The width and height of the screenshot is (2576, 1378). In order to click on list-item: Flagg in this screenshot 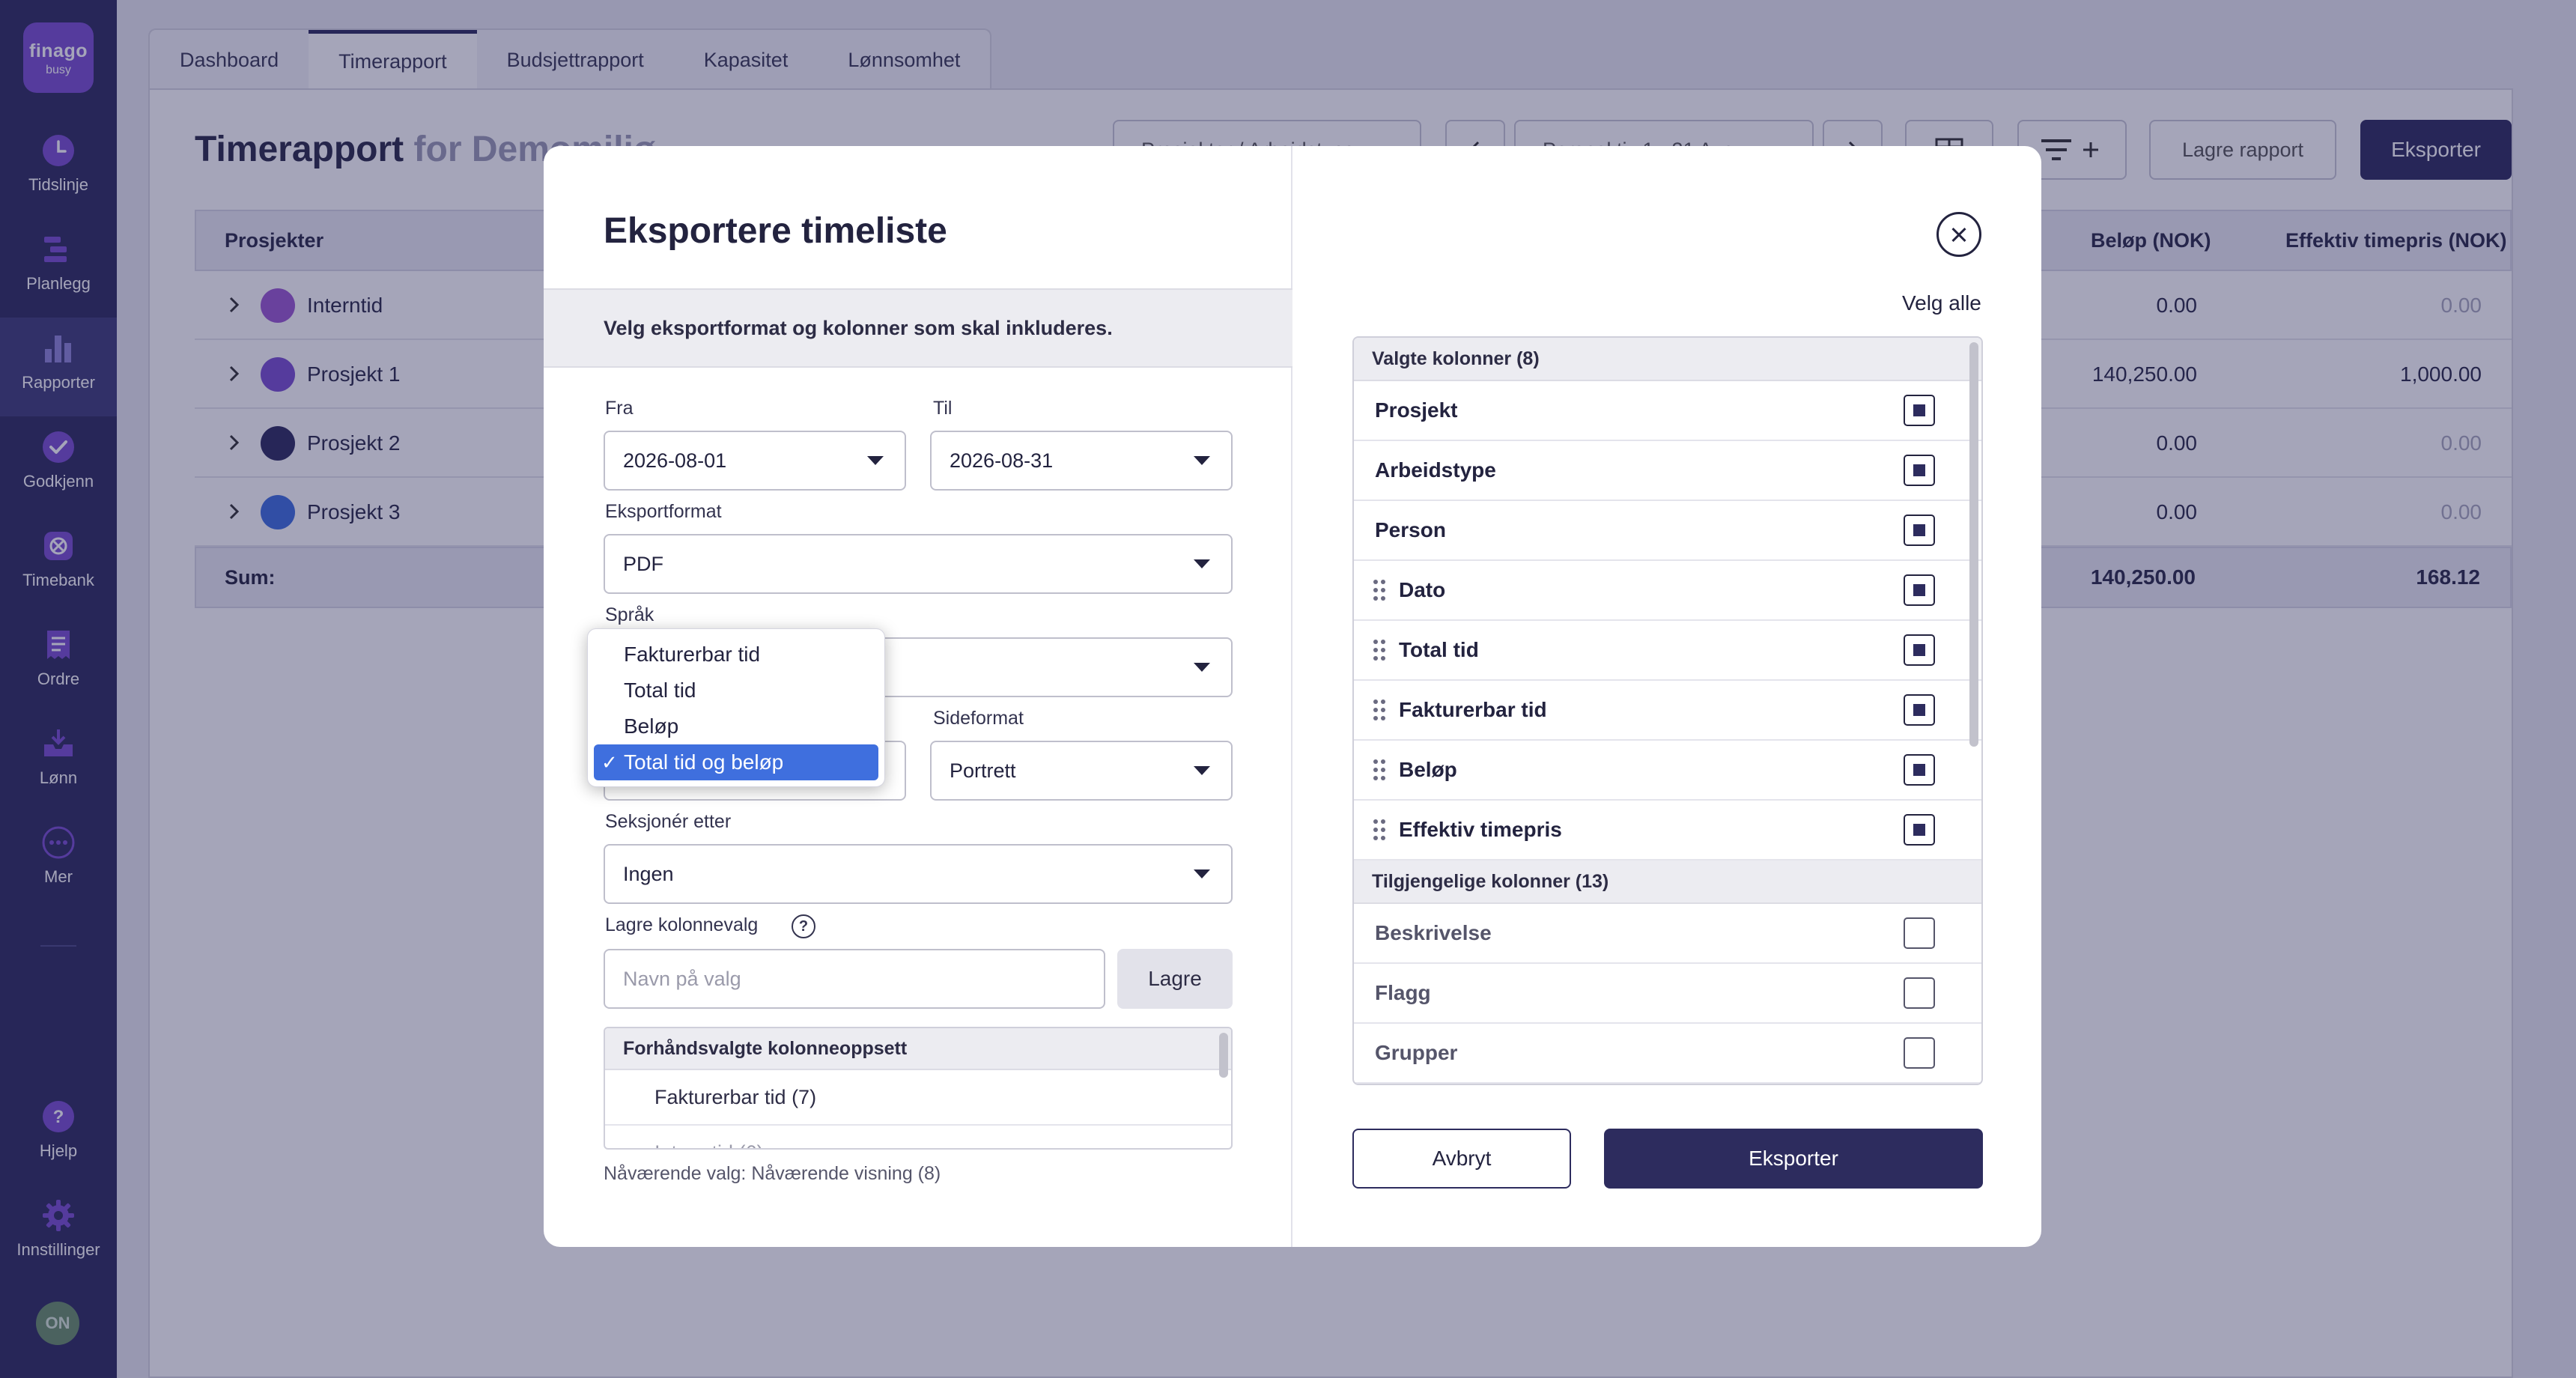, I will do `click(1667, 994)`.